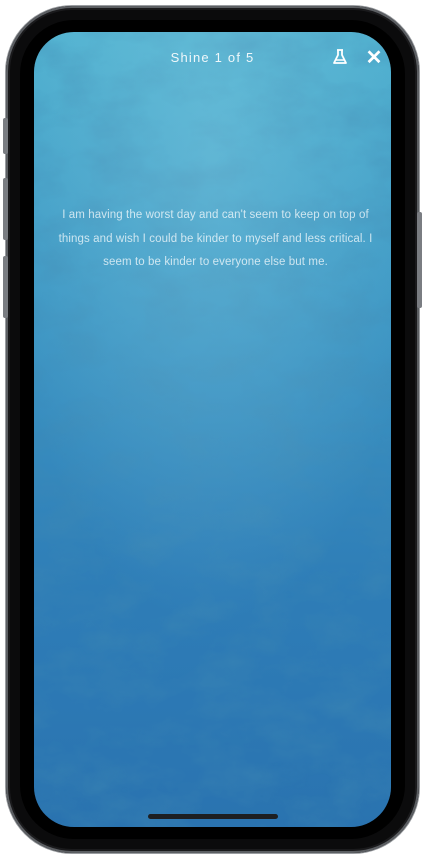  What do you see at coordinates (374, 57) in the screenshot?
I see `close-icon: ✕` at bounding box center [374, 57].